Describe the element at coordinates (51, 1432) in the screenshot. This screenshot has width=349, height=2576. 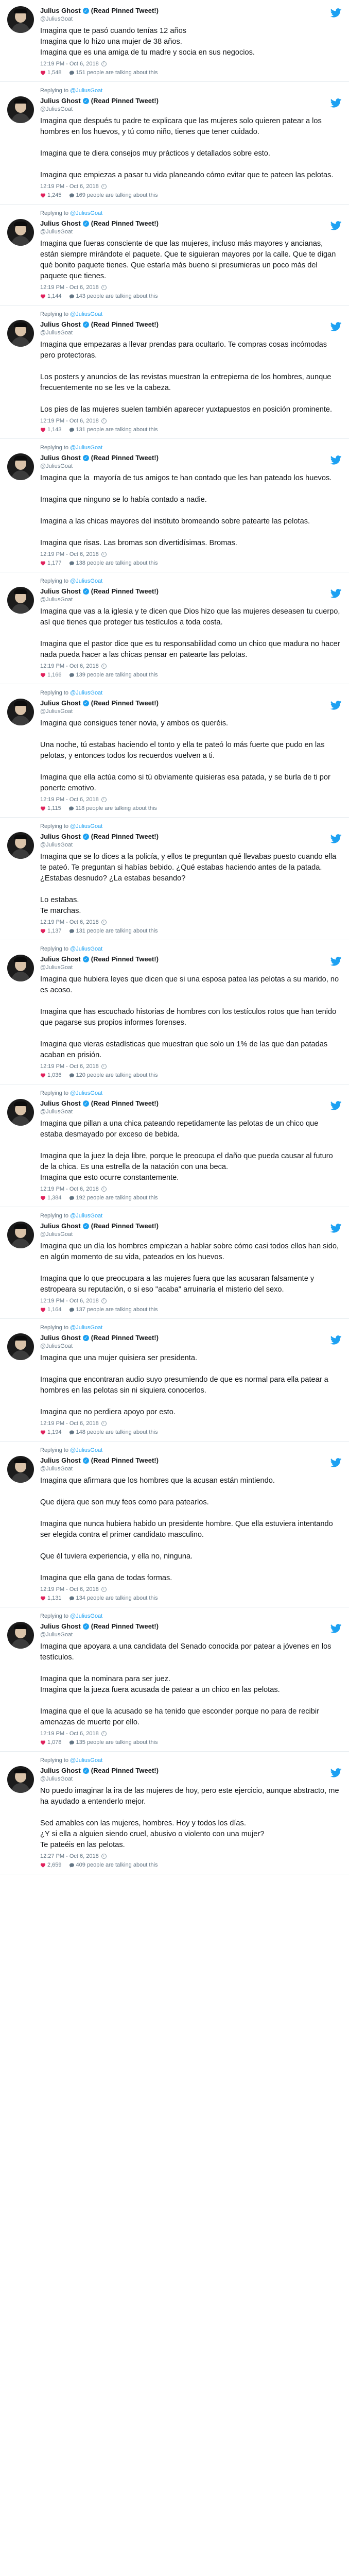
I see `like-button: 1,194` at that location.